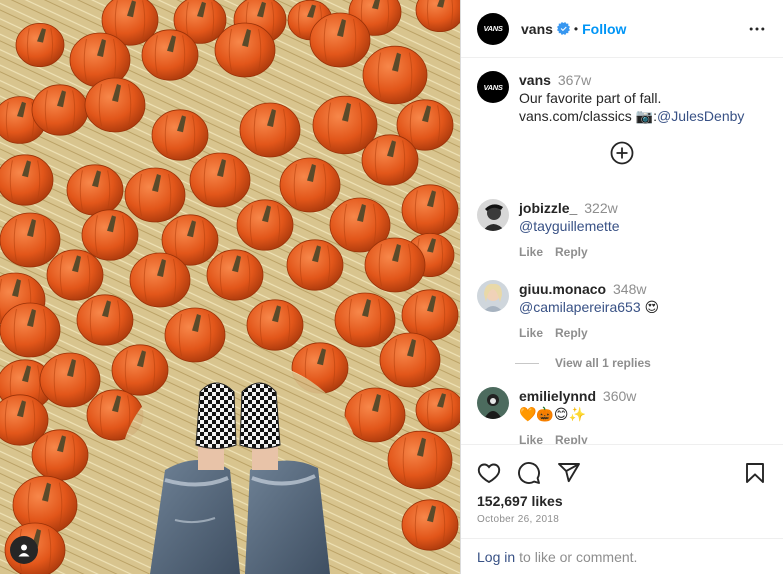  I want to click on caption-avatar: VANS, so click(493, 87).